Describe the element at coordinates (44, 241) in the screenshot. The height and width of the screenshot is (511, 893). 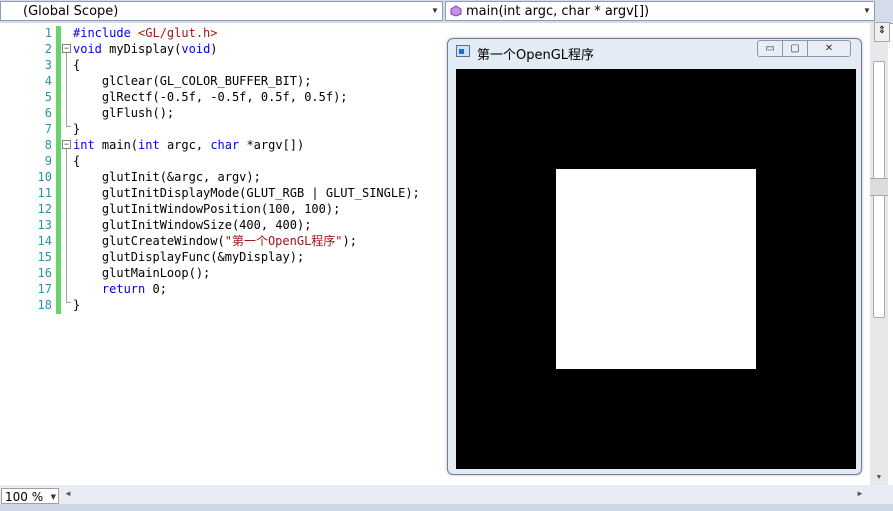
I see `line-number: 14` at that location.